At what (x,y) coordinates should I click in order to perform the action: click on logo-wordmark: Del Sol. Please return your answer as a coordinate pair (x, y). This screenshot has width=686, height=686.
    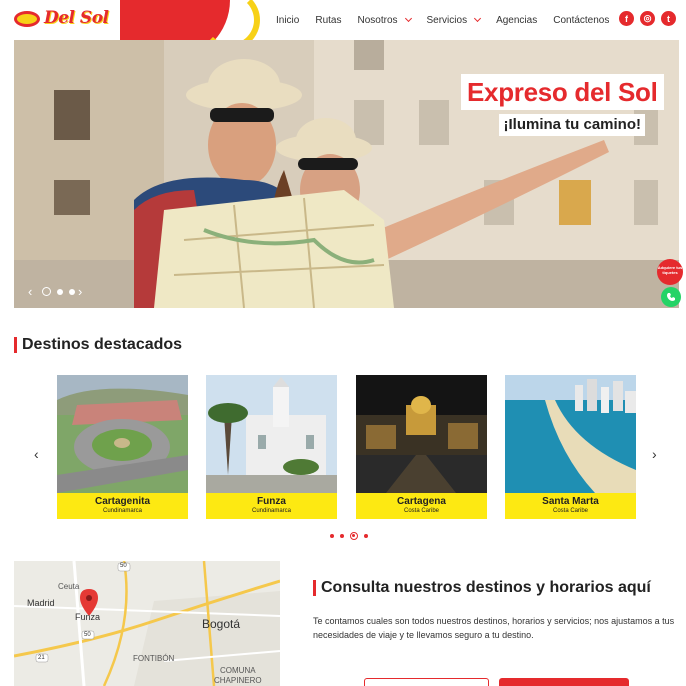
    Looking at the image, I should click on (76, 18).